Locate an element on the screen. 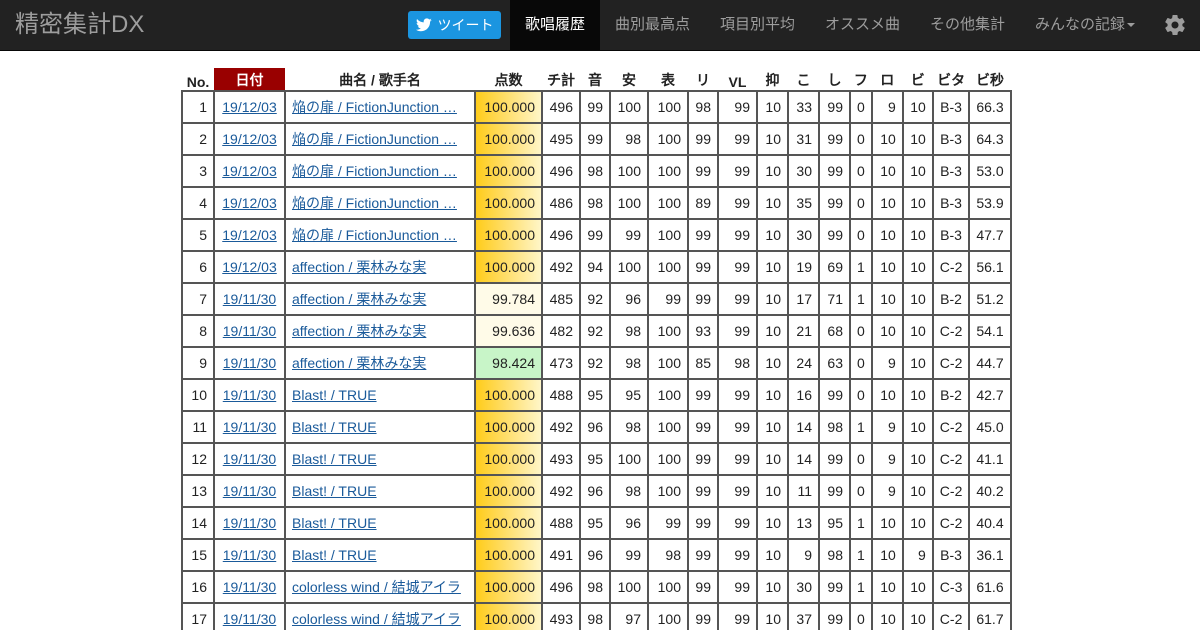  nav-item-average: 項目別平均 is located at coordinates (757, 25).